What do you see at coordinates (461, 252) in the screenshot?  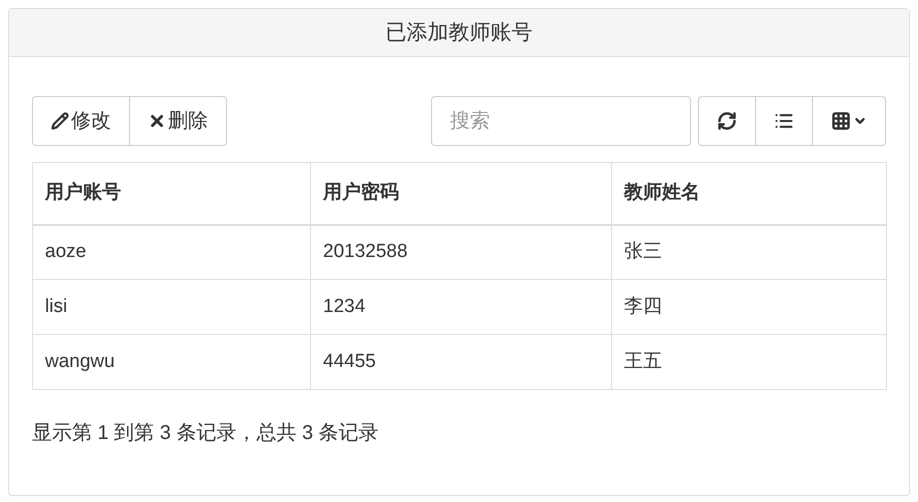 I see `table-cell: 20132588` at bounding box center [461, 252].